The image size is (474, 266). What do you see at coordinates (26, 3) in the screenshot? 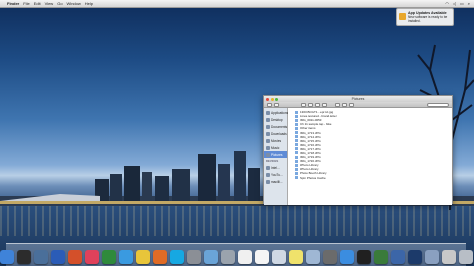
I see `menu-file: File` at bounding box center [26, 3].